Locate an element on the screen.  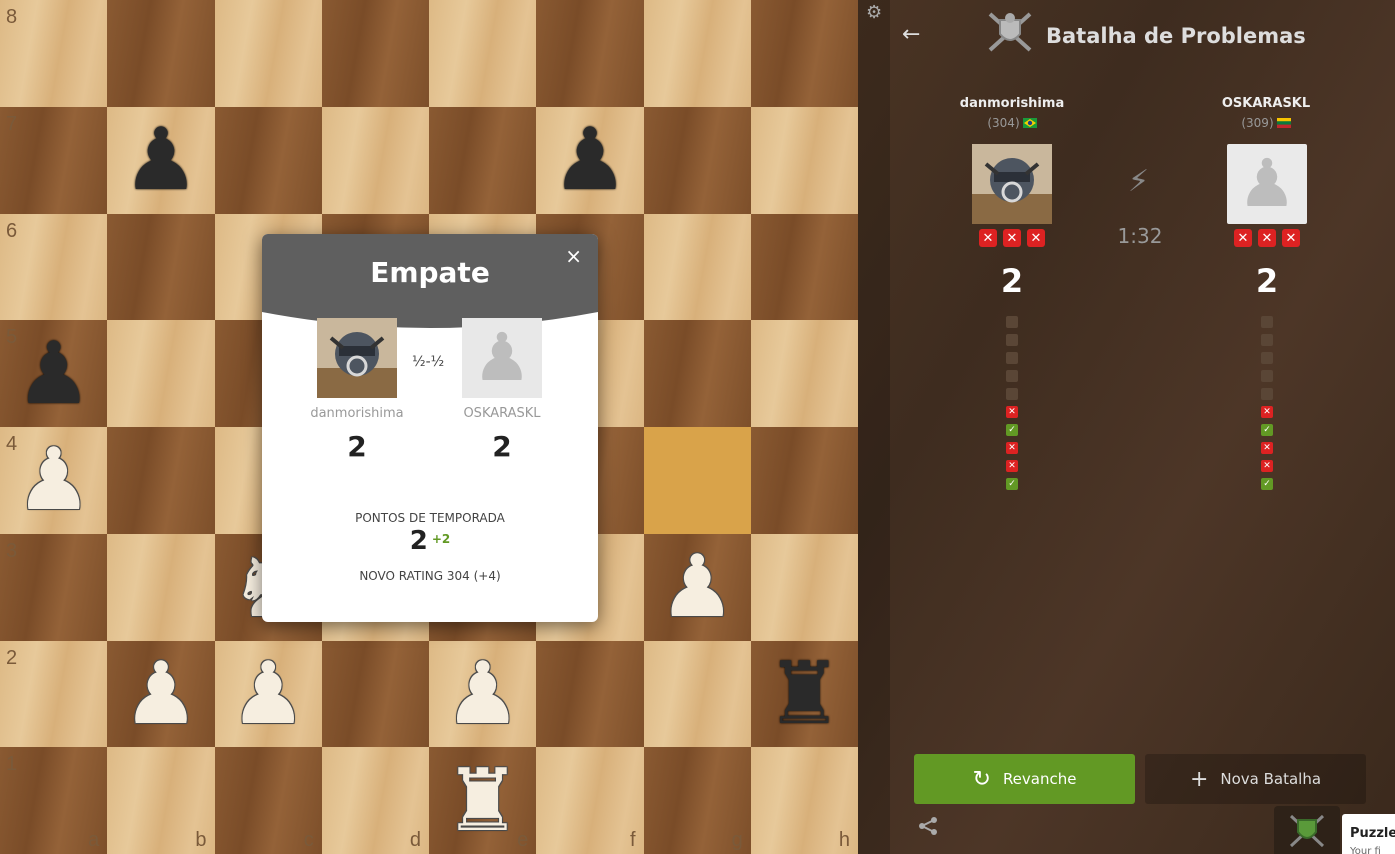
page-title: Batalha de Problemas is located at coordinates (1176, 36).